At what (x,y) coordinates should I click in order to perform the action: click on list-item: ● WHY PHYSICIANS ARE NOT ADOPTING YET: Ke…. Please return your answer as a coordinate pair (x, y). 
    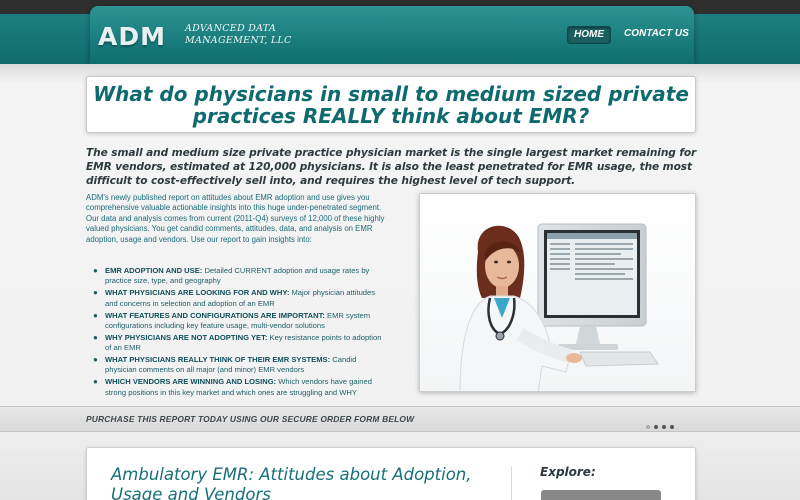
    Looking at the image, I should click on (241, 343).